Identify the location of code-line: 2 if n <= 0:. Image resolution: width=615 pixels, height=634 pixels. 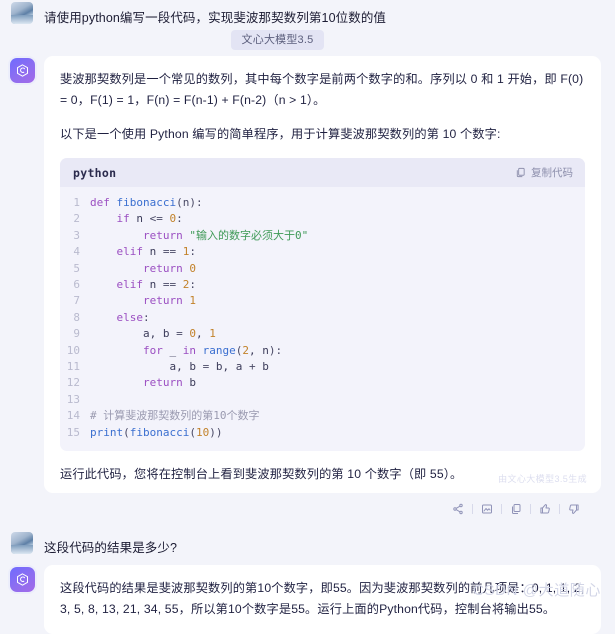
(322, 219).